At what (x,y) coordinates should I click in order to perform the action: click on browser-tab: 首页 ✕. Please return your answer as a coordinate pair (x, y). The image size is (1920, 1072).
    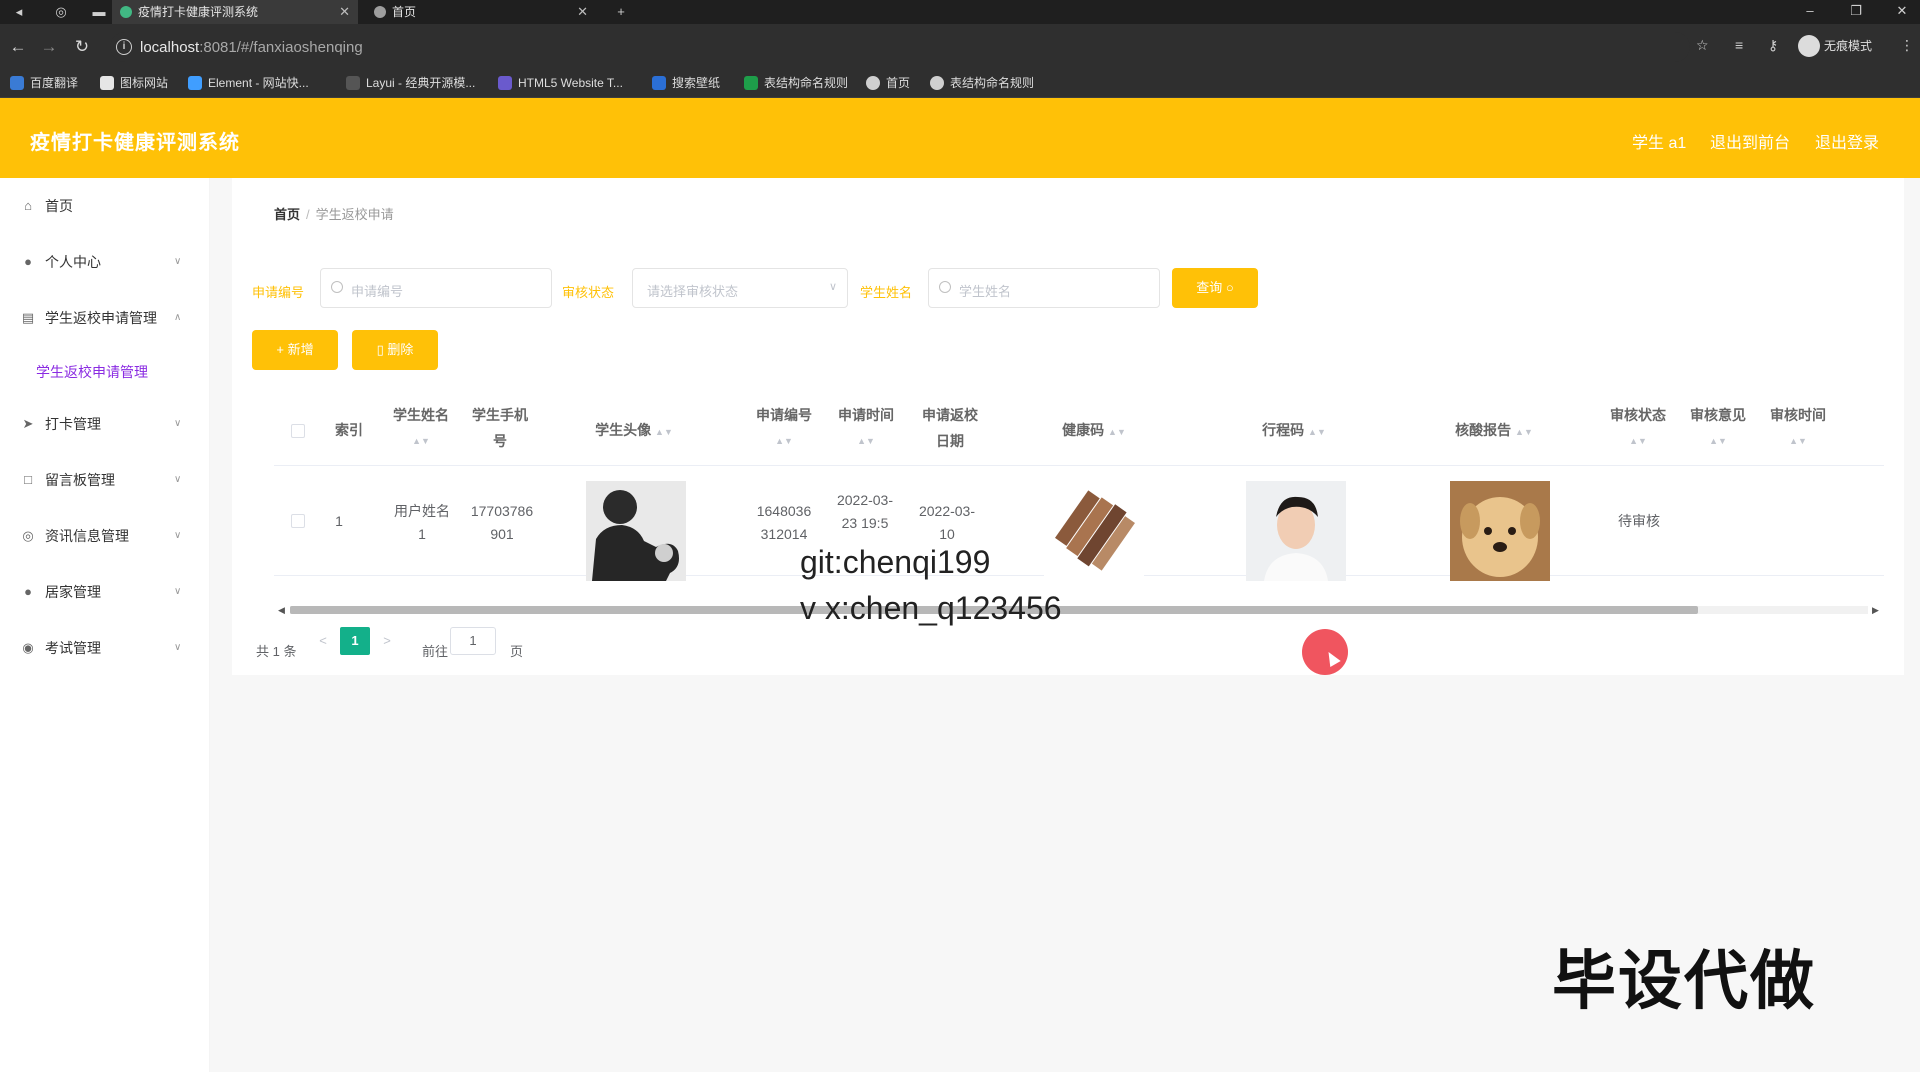
    Looking at the image, I should click on (481, 12).